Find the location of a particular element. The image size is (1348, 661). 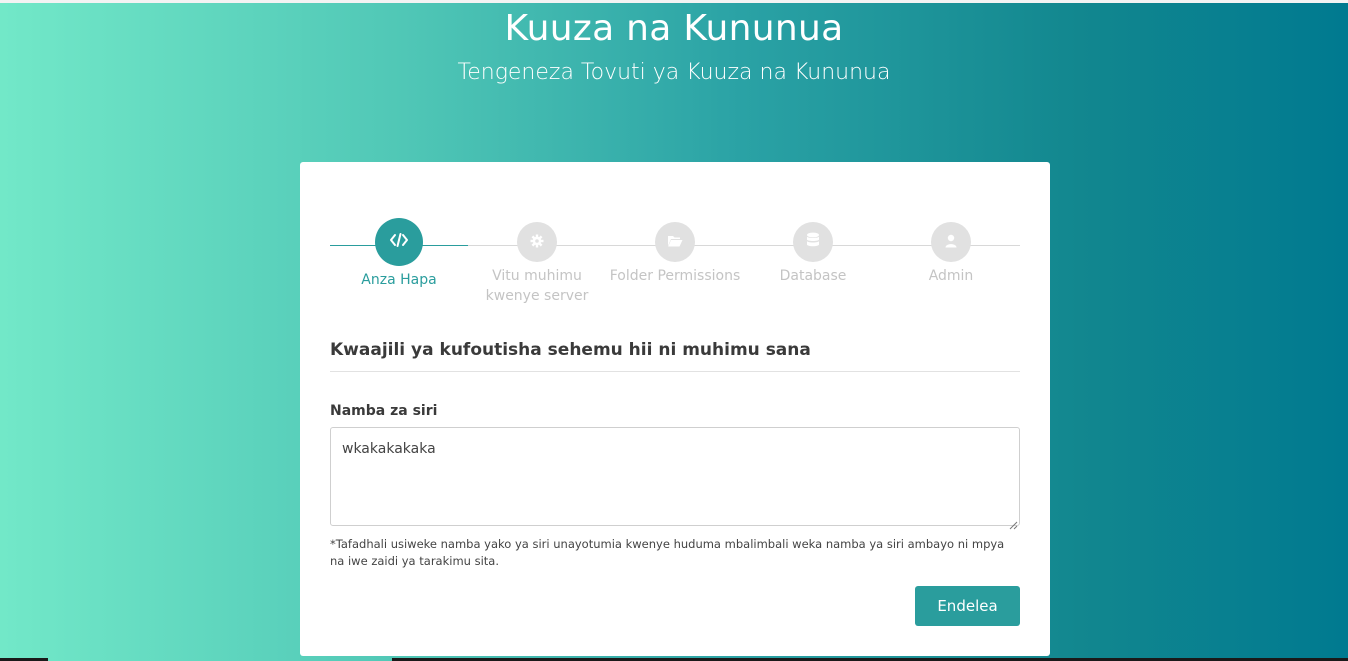

step-label: Database is located at coordinates (813, 276).